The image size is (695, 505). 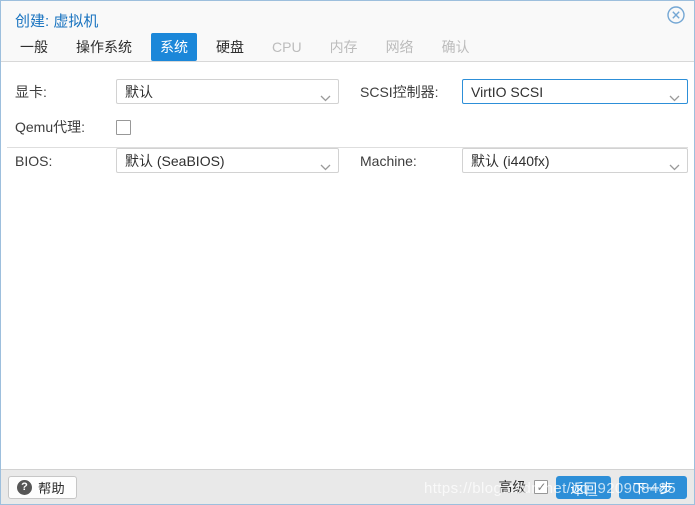 I want to click on scsi-controller-value: VirtIO SCSI, so click(x=507, y=91).